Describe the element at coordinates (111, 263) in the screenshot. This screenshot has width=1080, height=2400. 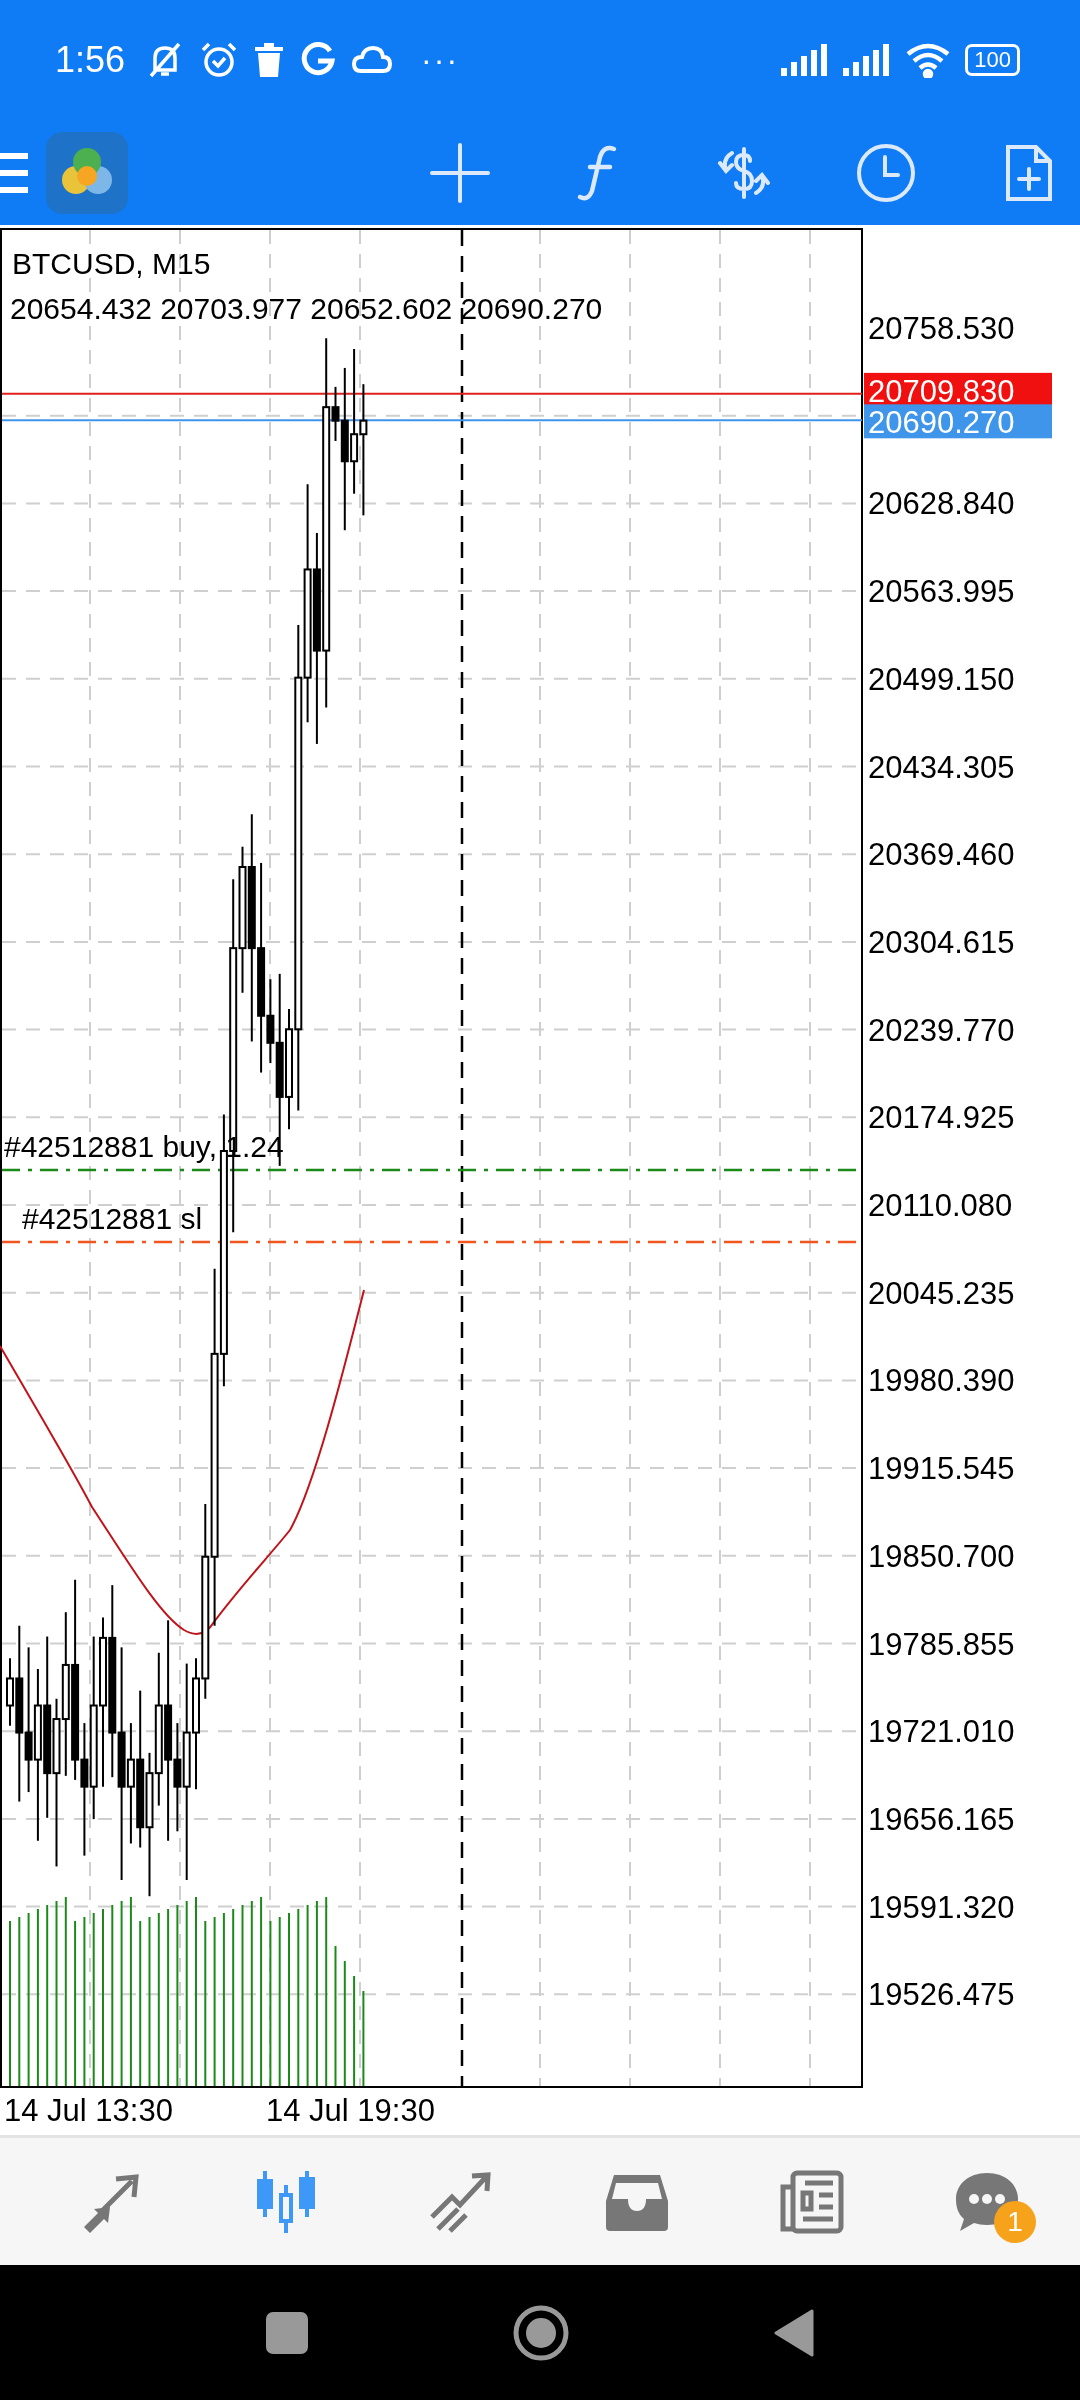
I see `symbol-label: BTCUSD, M15` at that location.